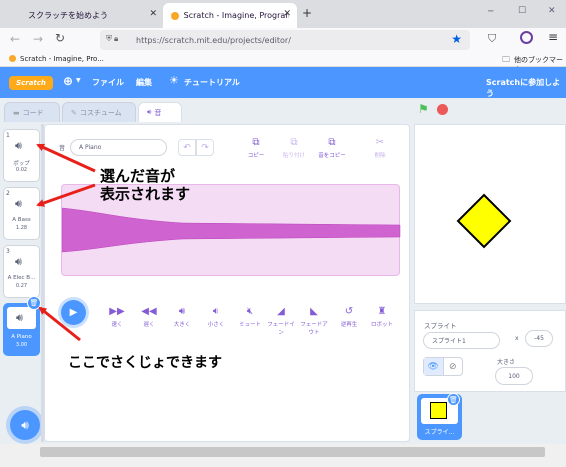 This screenshot has height=467, width=566. What do you see at coordinates (59, 324) in the screenshot?
I see `arrow-to-delete-button` at bounding box center [59, 324].